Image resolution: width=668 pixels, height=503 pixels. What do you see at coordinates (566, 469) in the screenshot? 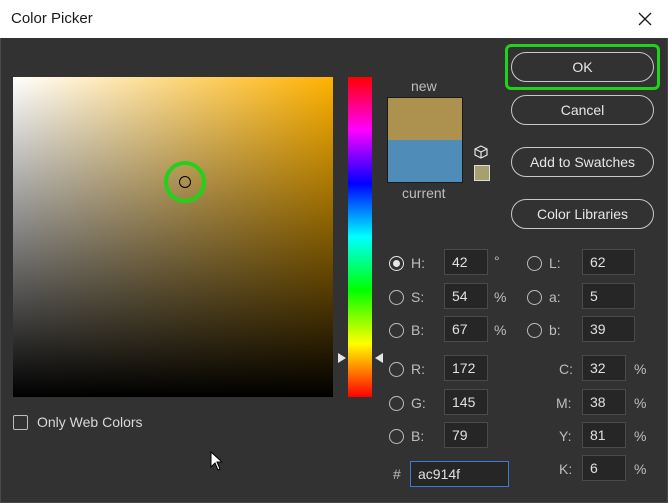
I see `black-label: K:` at bounding box center [566, 469].